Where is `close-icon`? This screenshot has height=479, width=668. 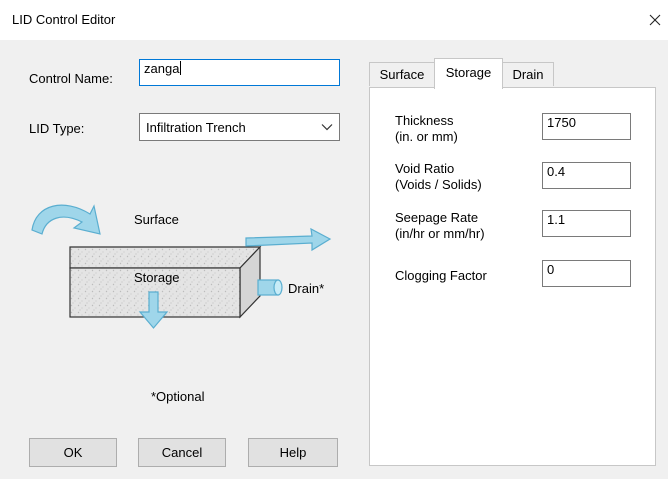 close-icon is located at coordinates (655, 20).